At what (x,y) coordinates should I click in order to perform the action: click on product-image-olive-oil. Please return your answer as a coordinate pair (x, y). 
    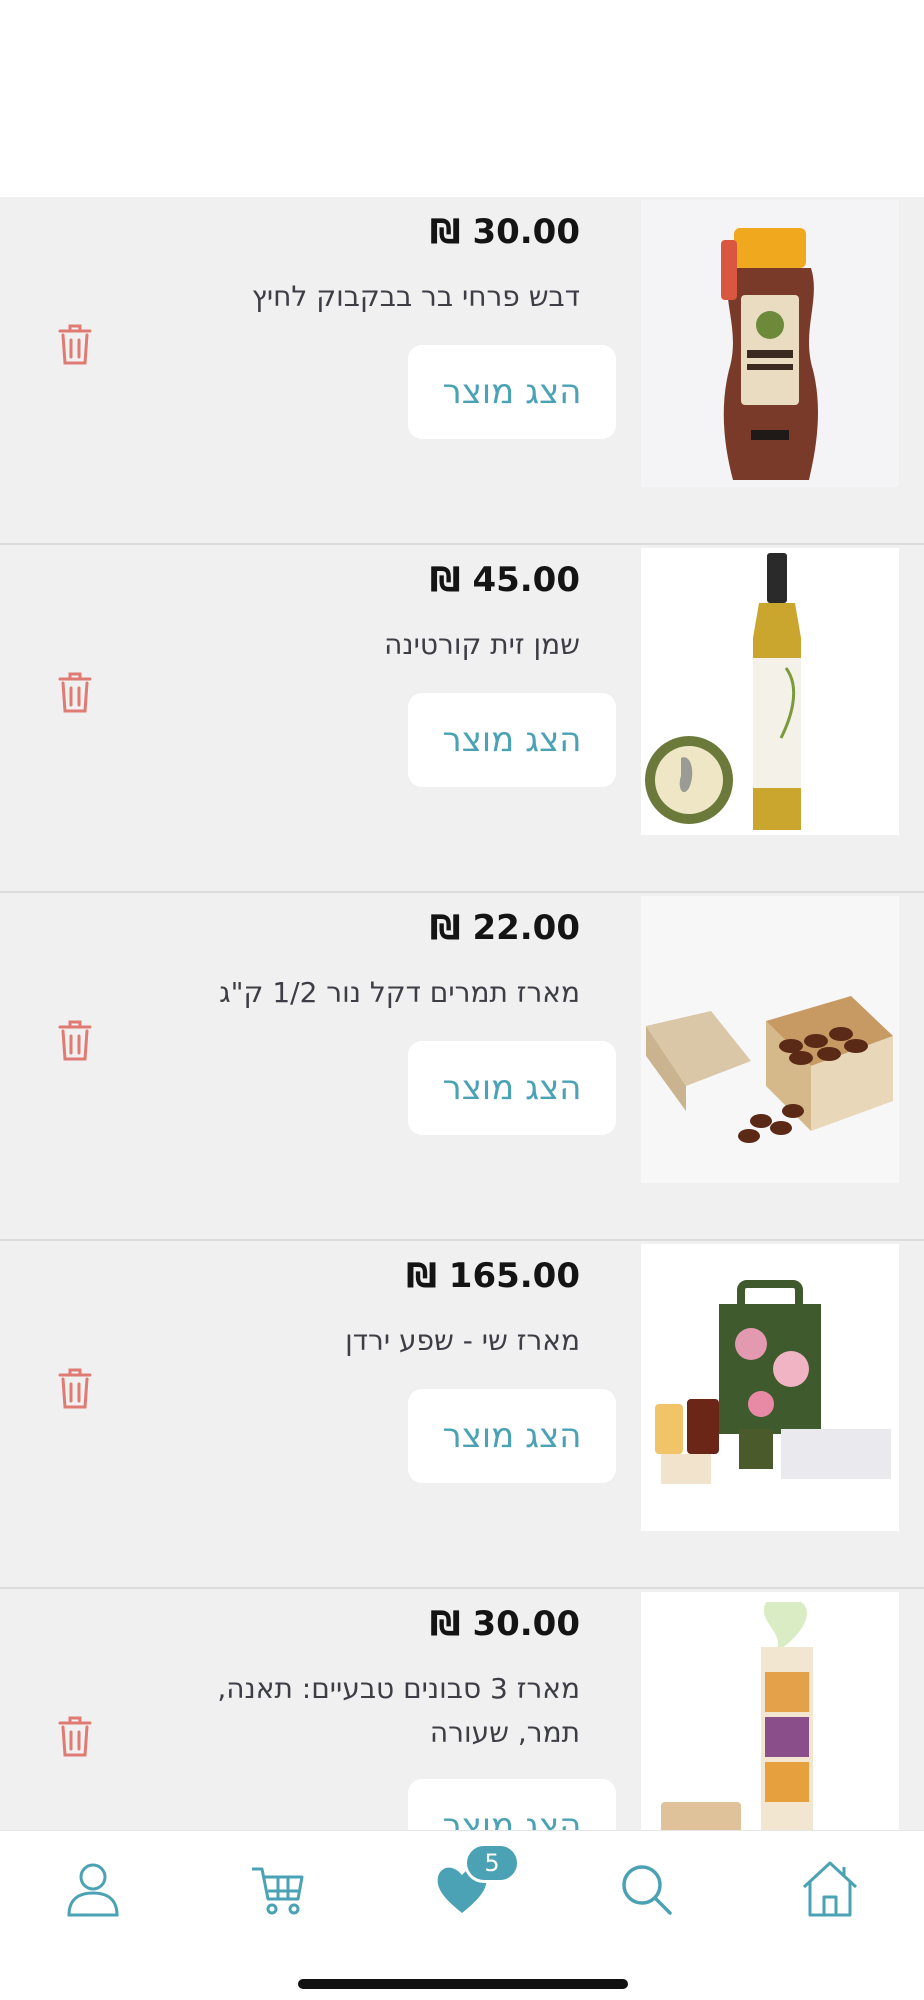
    Looking at the image, I should click on (770, 691).